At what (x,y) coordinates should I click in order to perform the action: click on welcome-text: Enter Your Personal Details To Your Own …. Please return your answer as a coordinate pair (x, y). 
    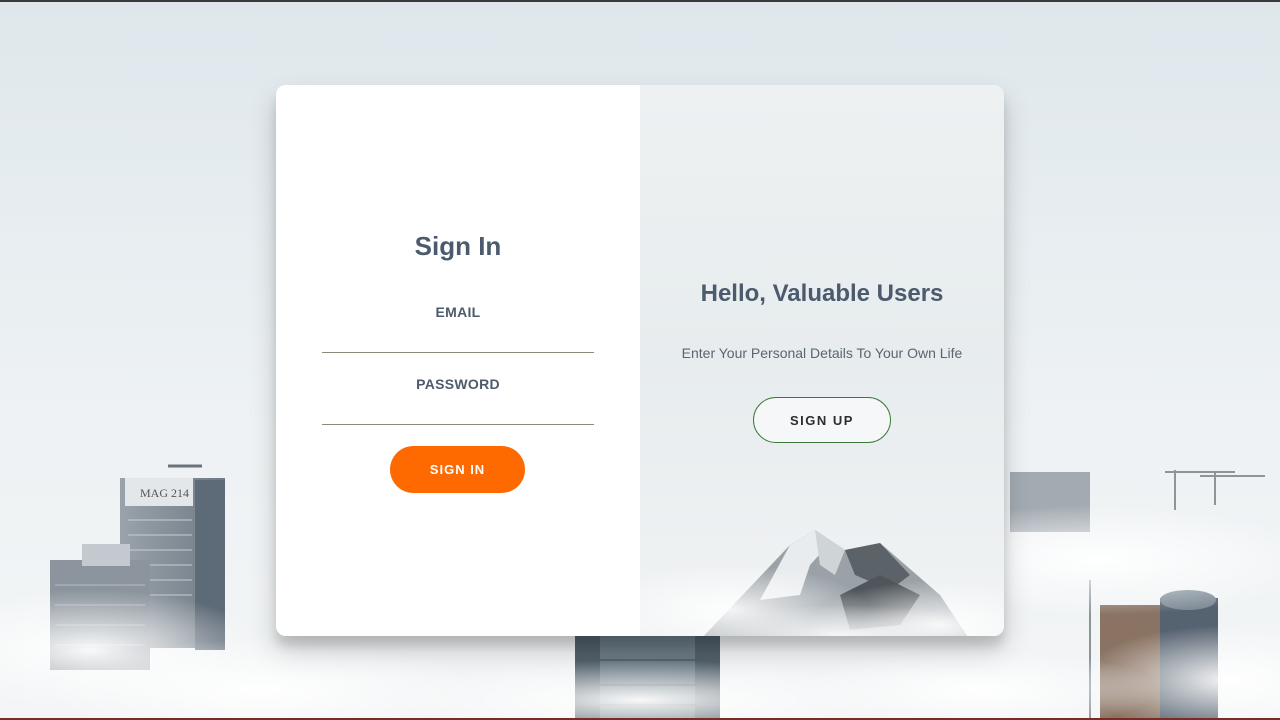
    Looking at the image, I should click on (822, 353).